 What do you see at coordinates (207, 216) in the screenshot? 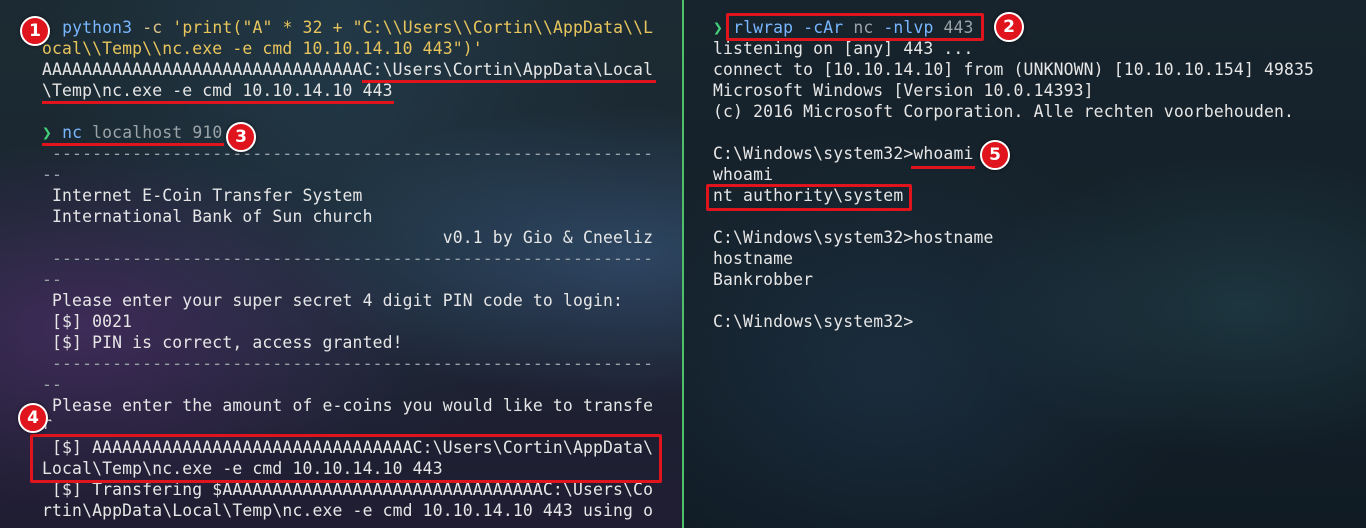
I see `app-subtitle: International Bank of Sun church` at bounding box center [207, 216].